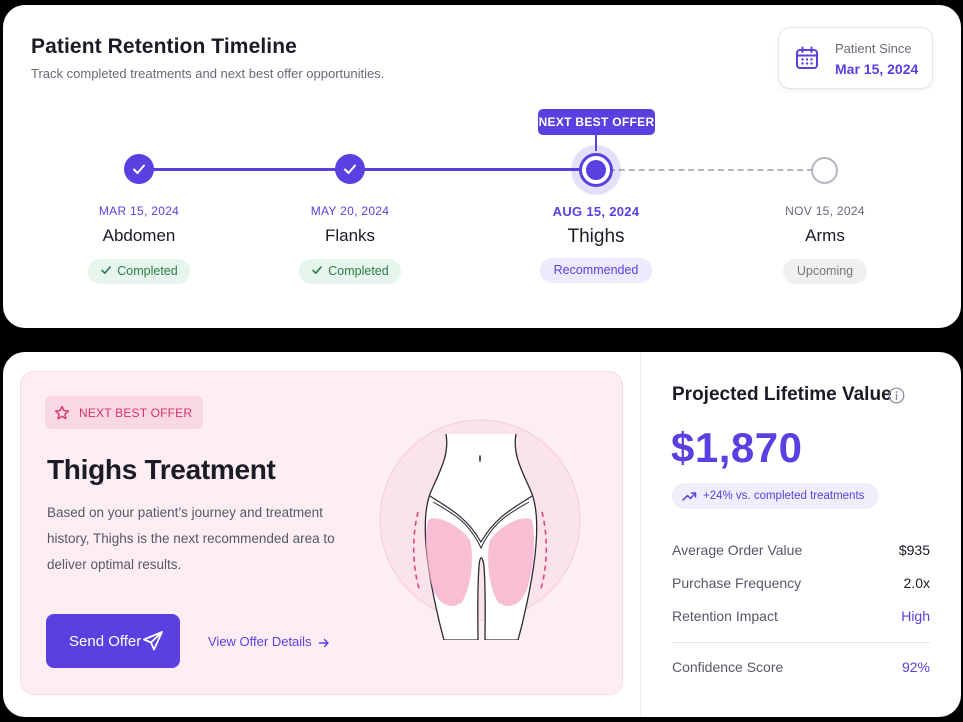  Describe the element at coordinates (350, 235) in the screenshot. I see `step-area: Flanks` at that location.